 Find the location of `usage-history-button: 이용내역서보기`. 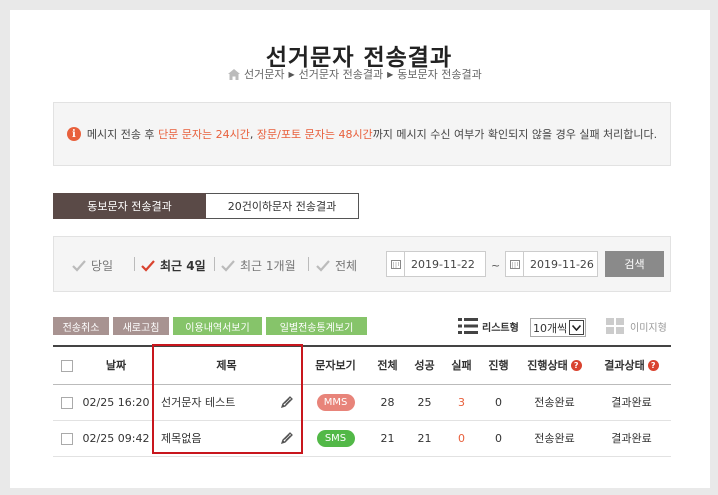

usage-history-button: 이용내역서보기 is located at coordinates (217, 326).